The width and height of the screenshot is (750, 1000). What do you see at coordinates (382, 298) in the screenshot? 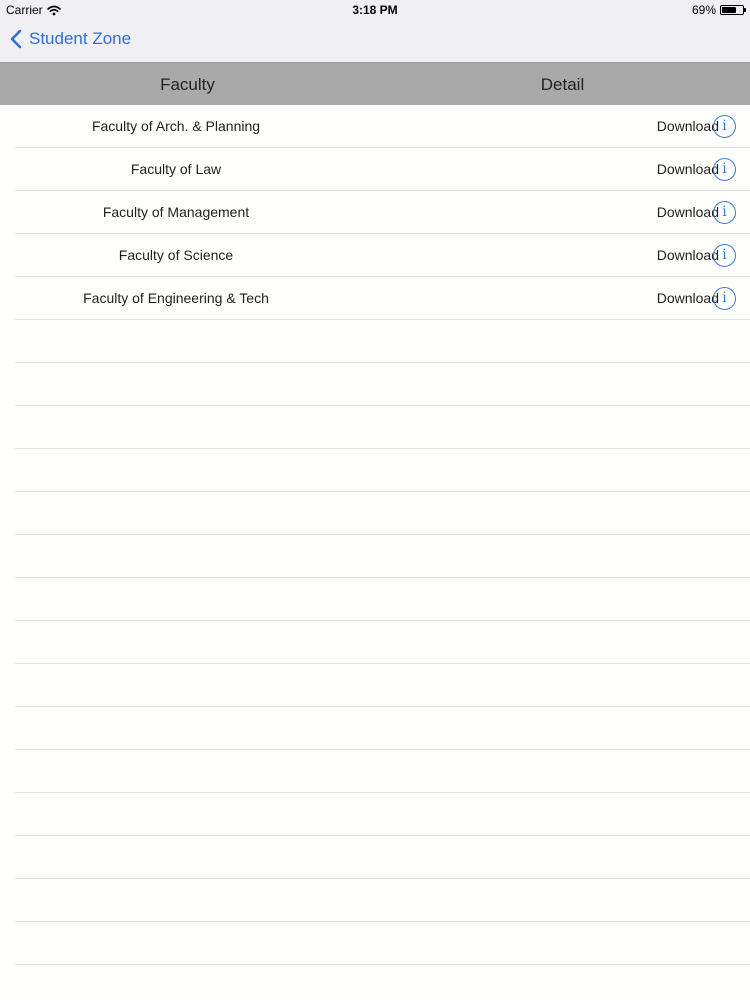
I see `table-row: Faculty of Engineering & Tech Download i` at bounding box center [382, 298].